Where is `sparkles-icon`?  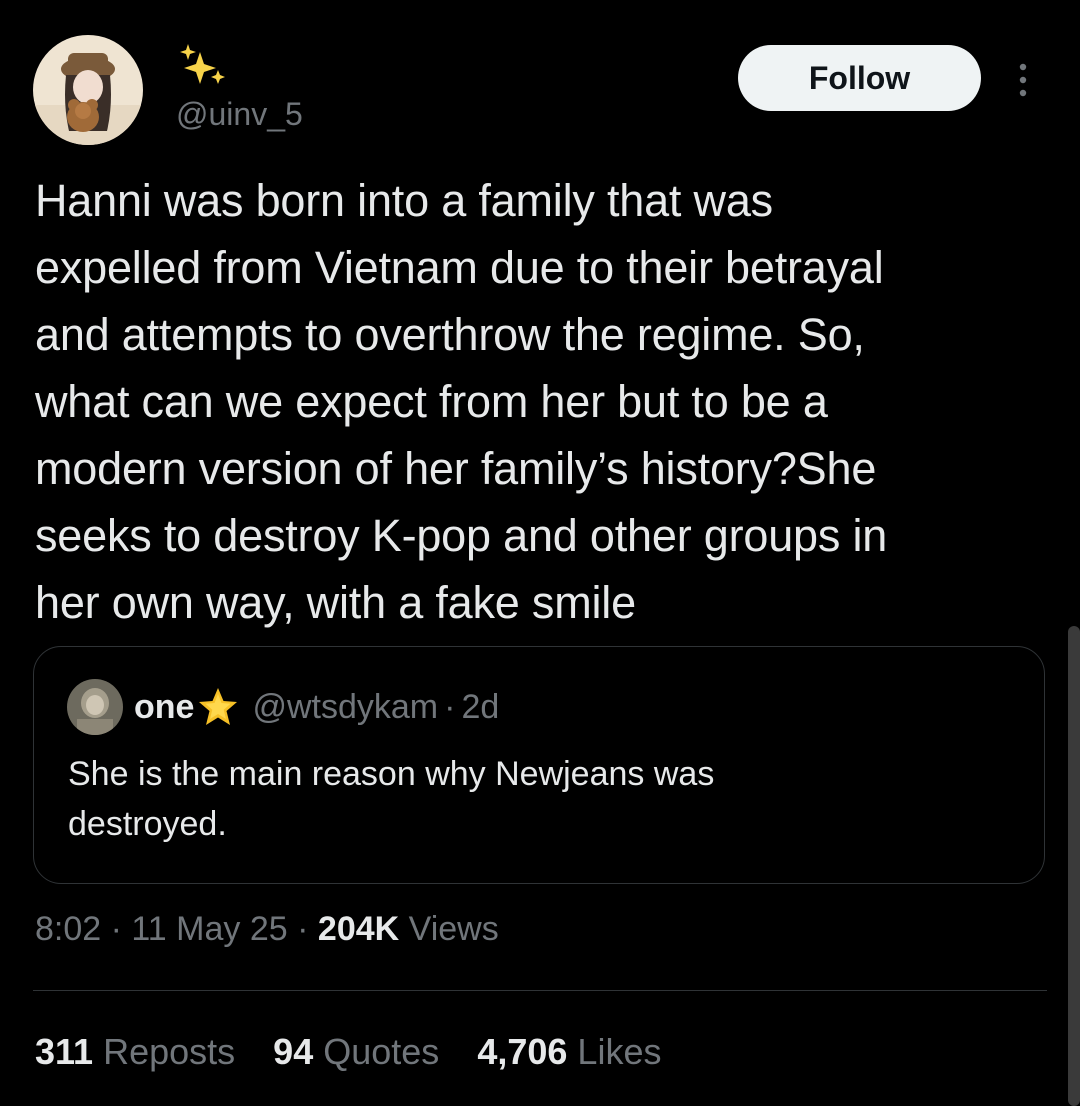 sparkles-icon is located at coordinates (202, 64).